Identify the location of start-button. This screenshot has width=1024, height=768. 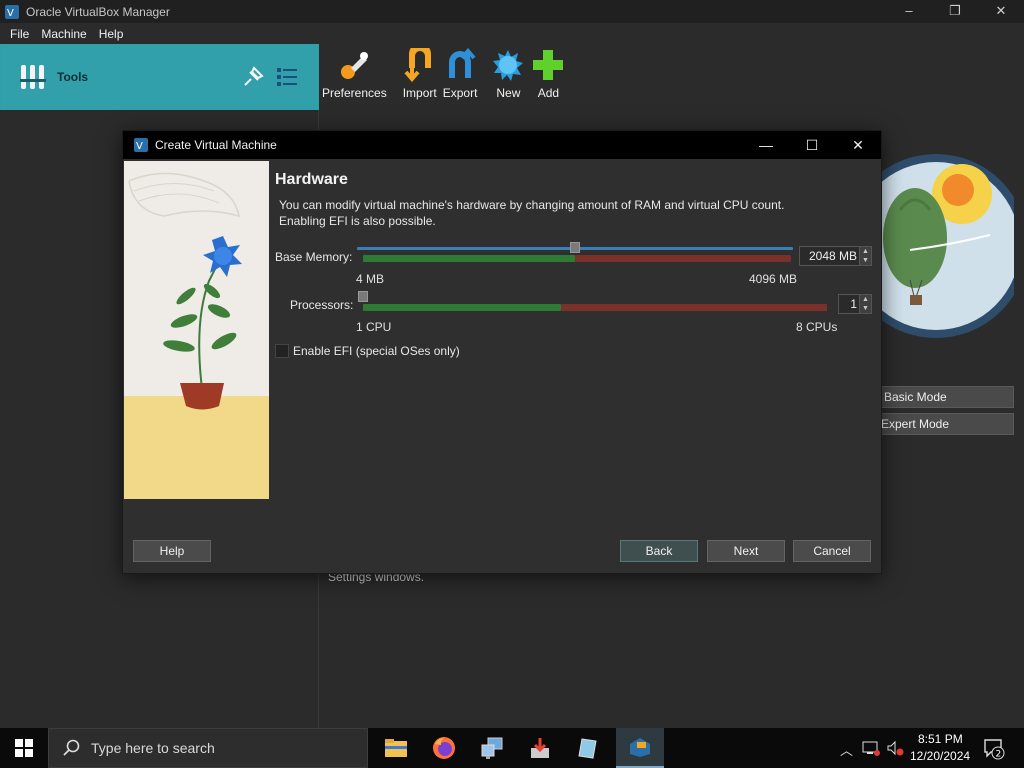
(24, 748).